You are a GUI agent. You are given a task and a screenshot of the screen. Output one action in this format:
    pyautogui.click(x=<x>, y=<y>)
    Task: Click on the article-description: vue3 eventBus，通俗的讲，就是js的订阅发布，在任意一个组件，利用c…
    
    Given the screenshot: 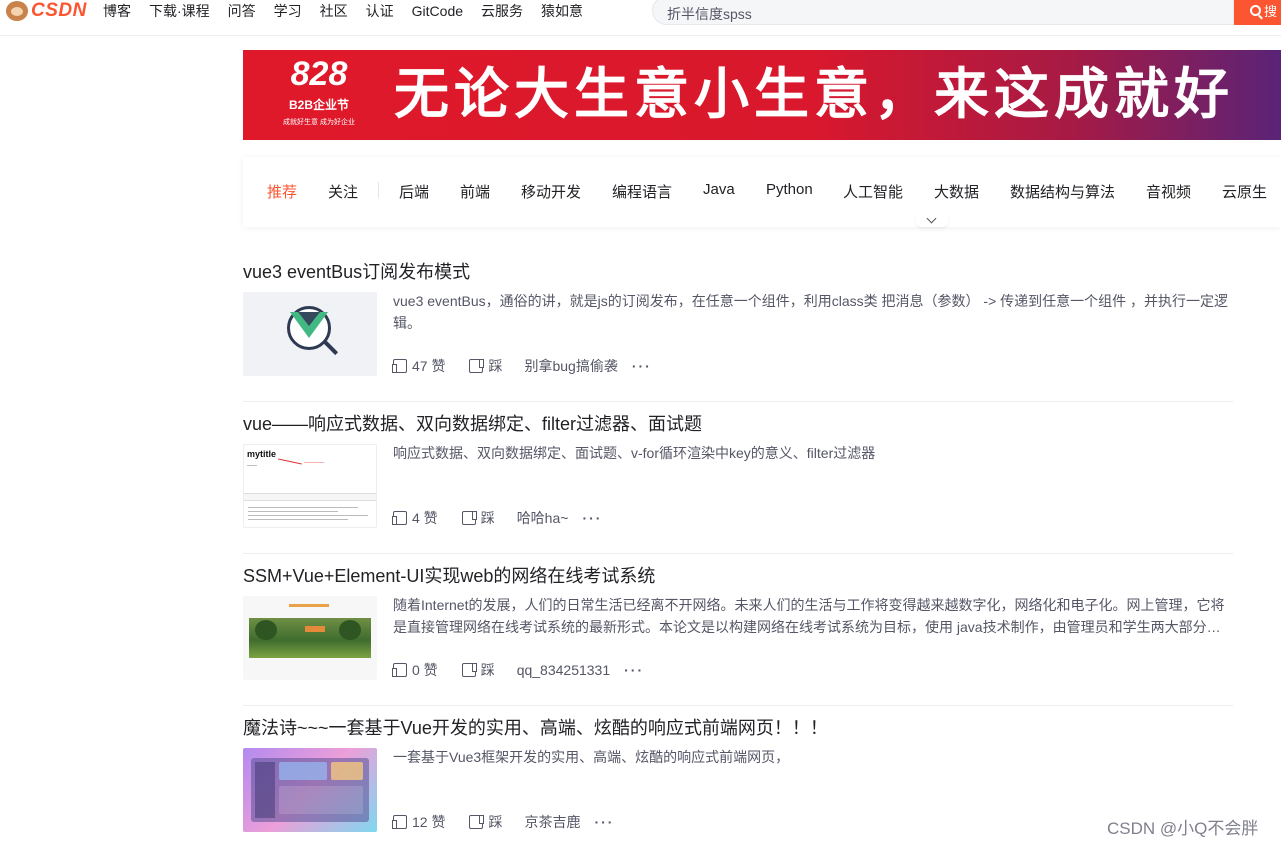 What is the action you would take?
    pyautogui.click(x=812, y=312)
    